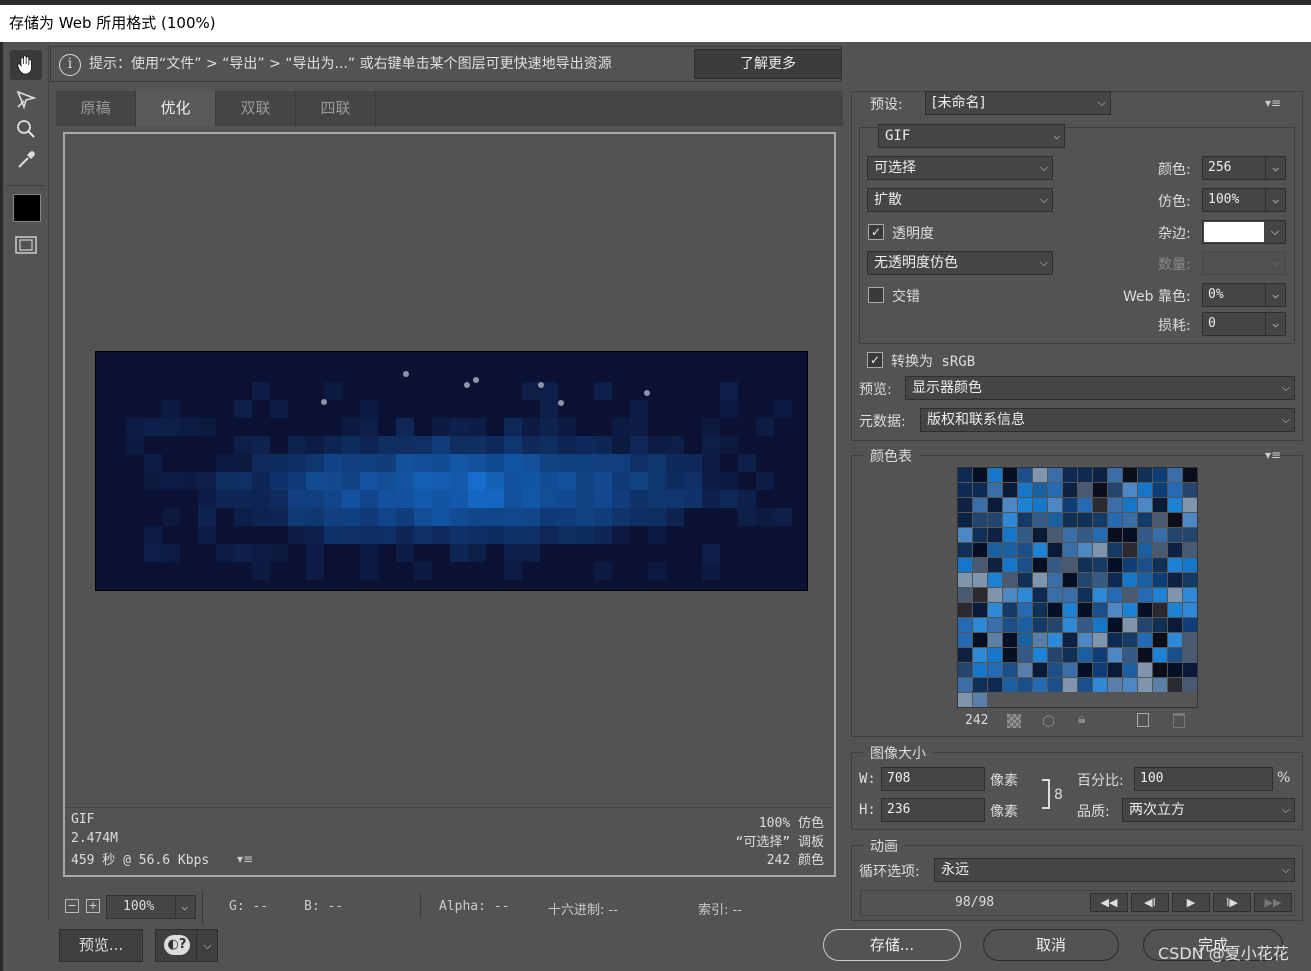 The image size is (1311, 971). What do you see at coordinates (960, 168) in the screenshot?
I see `color-reduction-select: 可选择 ⌵` at bounding box center [960, 168].